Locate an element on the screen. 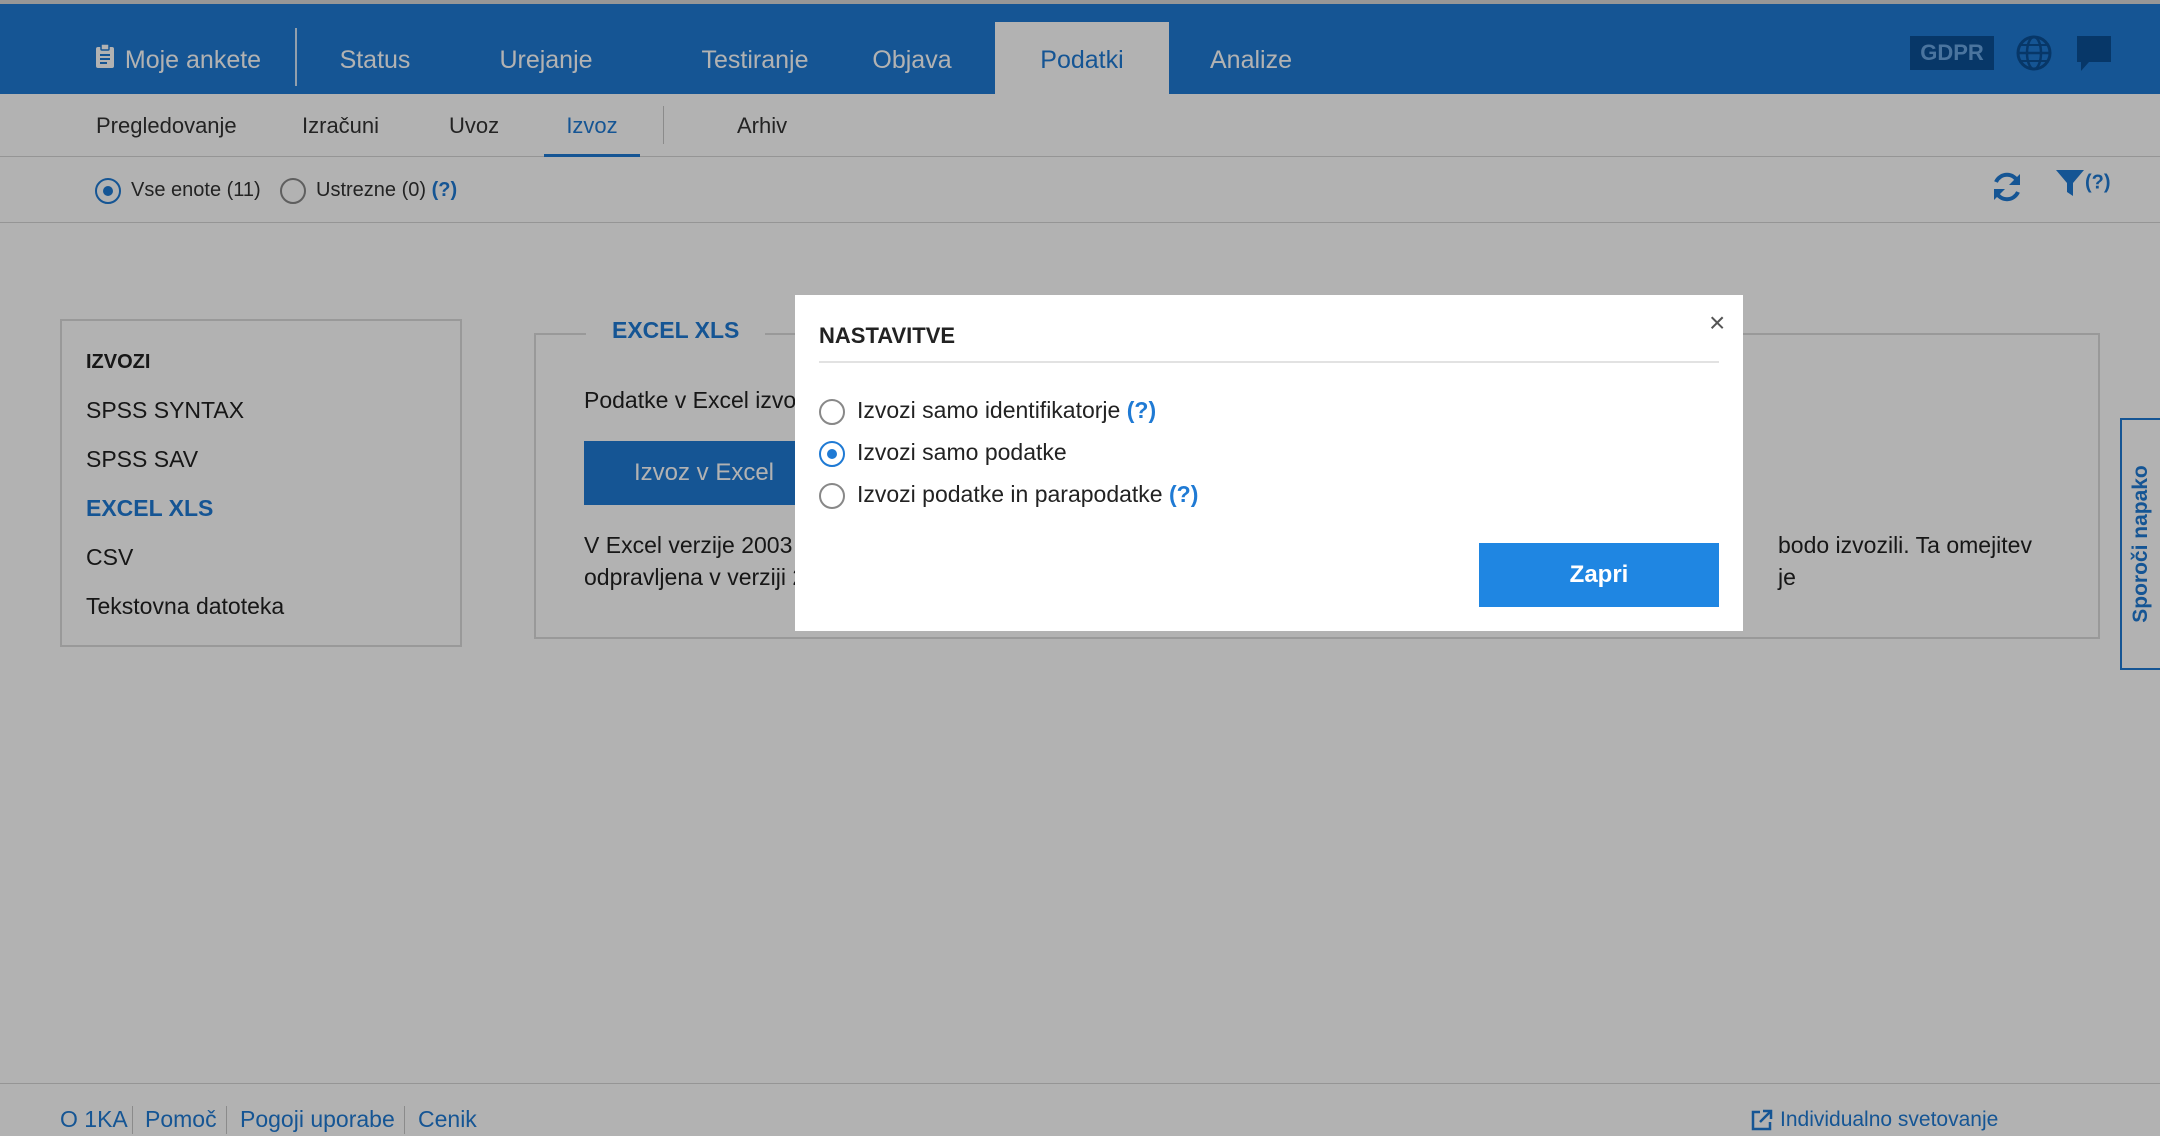 The height and width of the screenshot is (1136, 2160). dialog-divider is located at coordinates (1269, 362).